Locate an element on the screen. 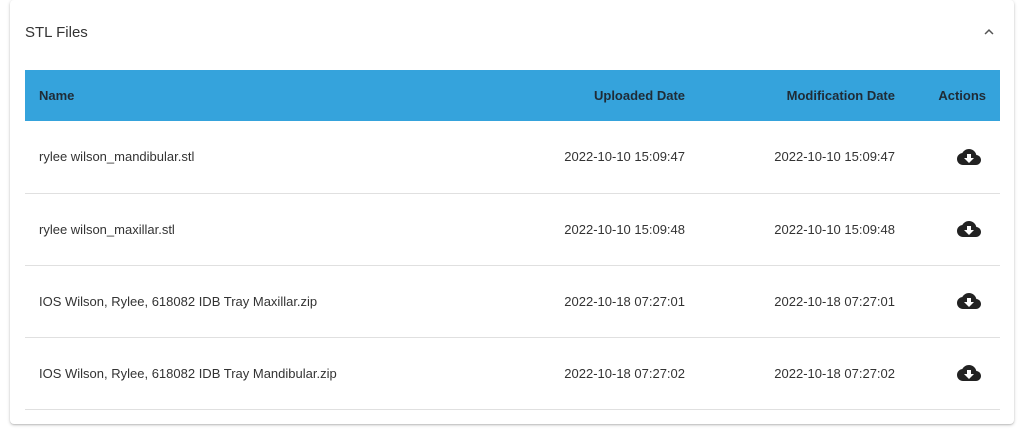 Image resolution: width=1024 pixels, height=431 pixels. uploaded-date-cell: 2022-10-10 15:09:48 is located at coordinates (624, 229).